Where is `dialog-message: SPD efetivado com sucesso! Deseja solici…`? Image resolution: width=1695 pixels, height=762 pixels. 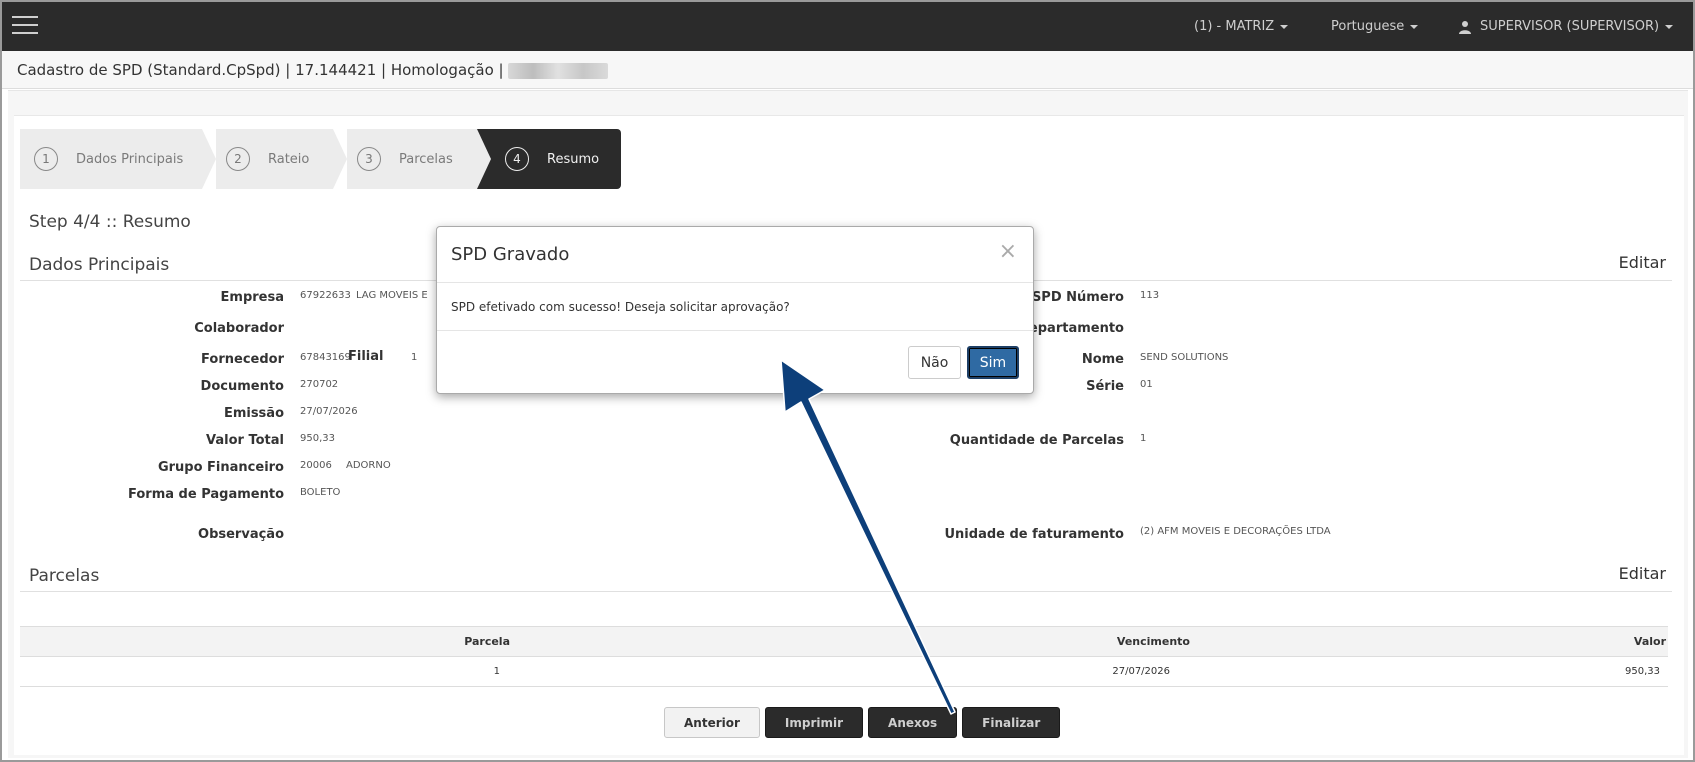
dialog-message: SPD efetivado com sucesso! Deseja solici… is located at coordinates (620, 307).